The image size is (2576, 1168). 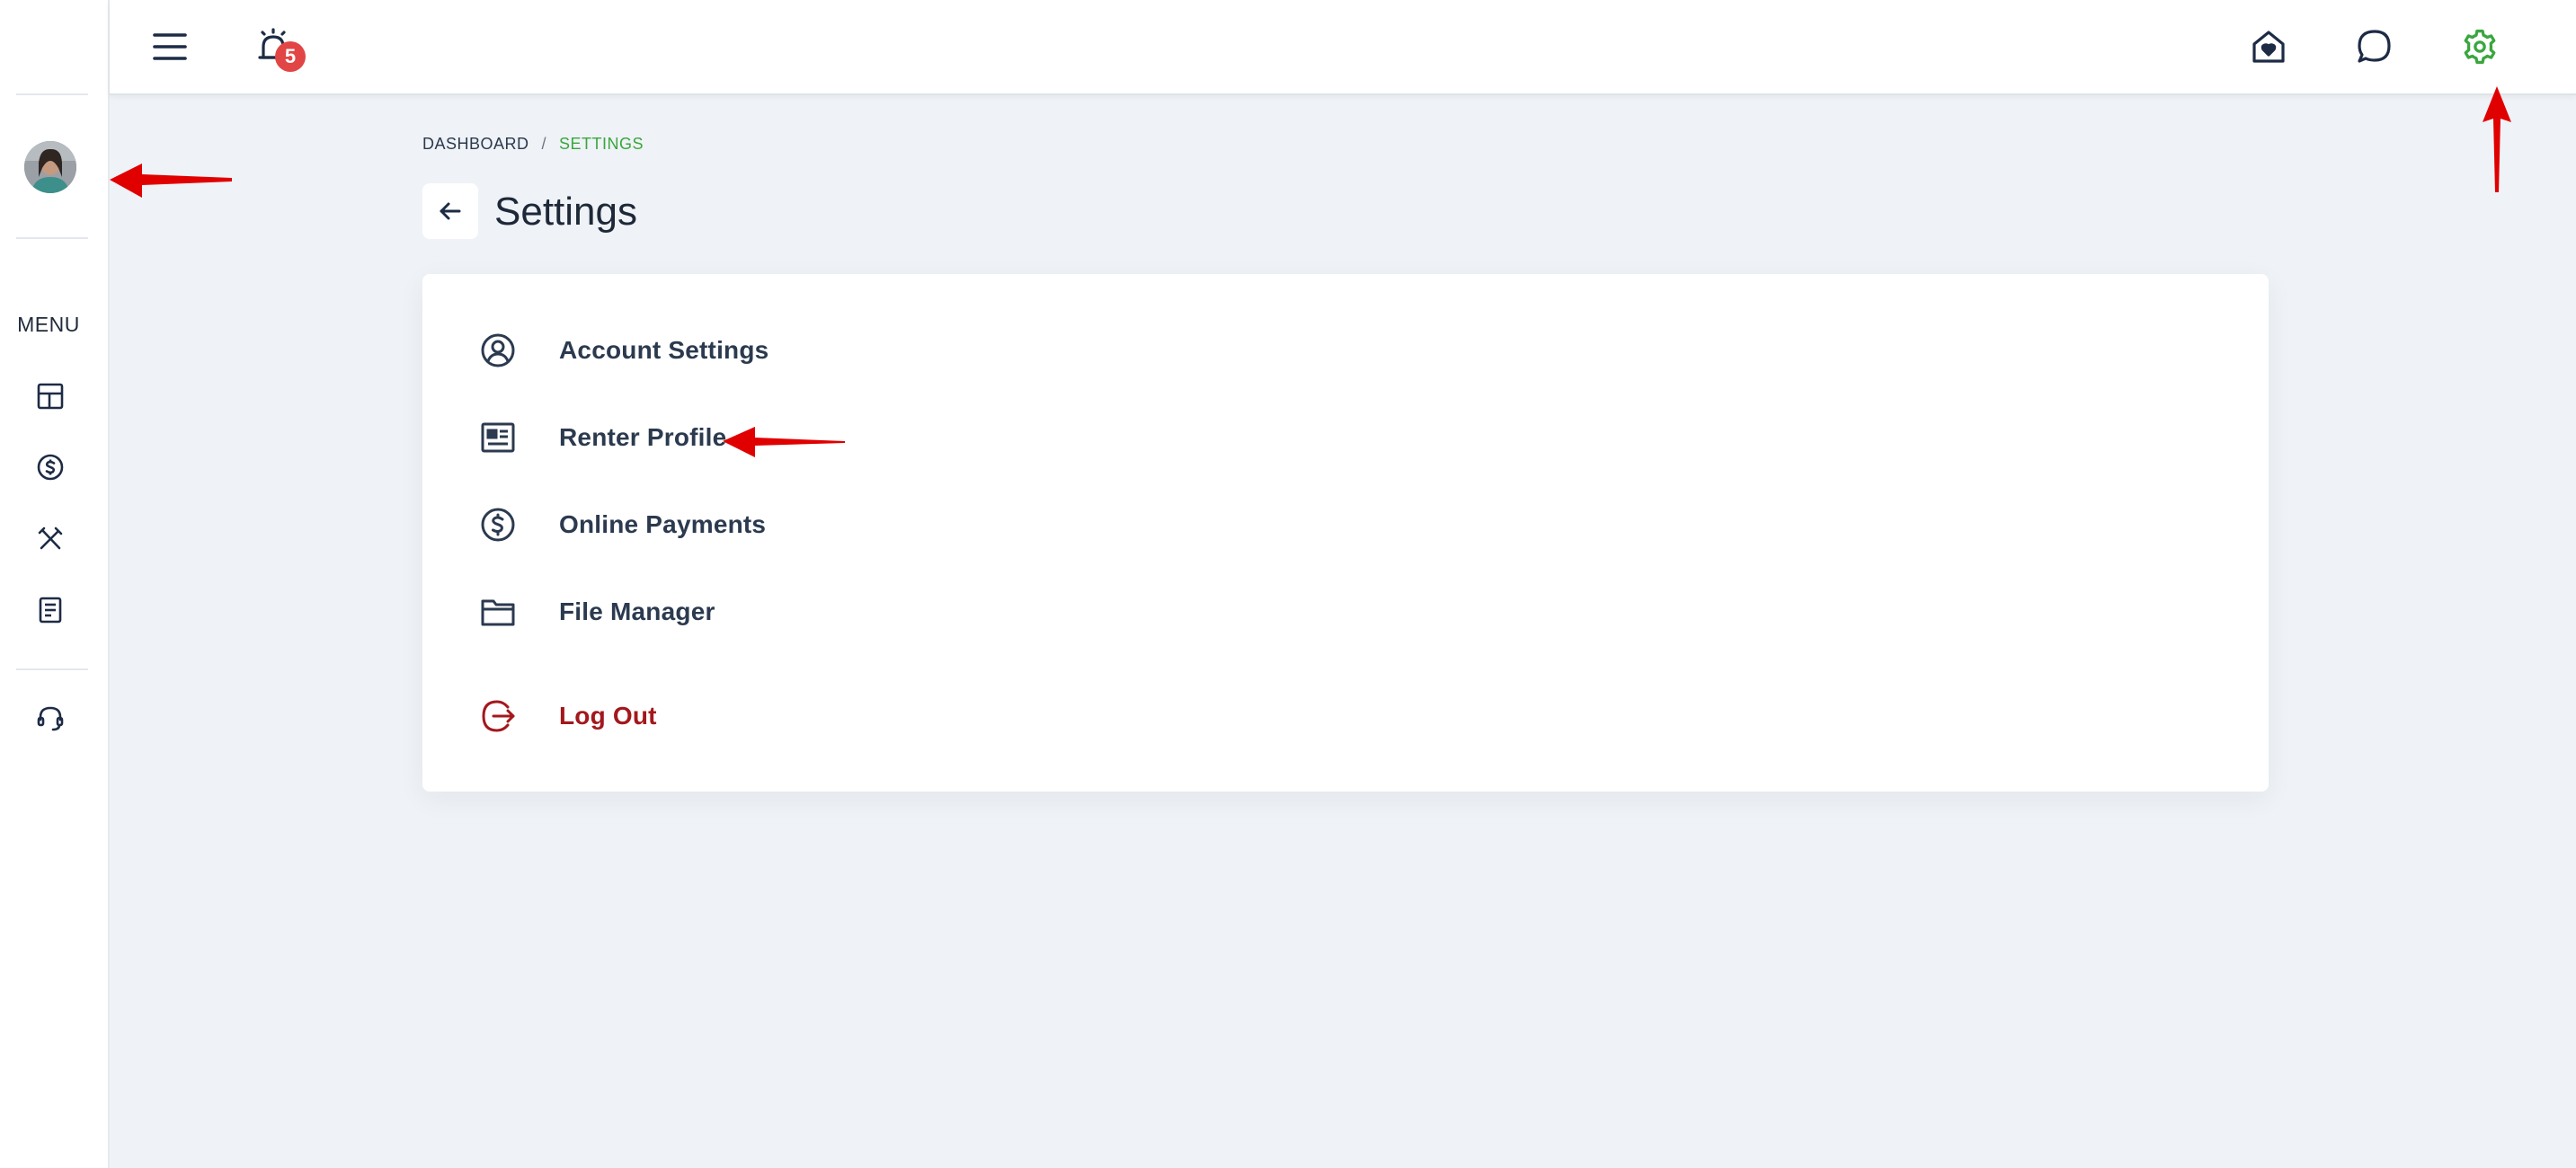 I want to click on dashboard-nav-icon, so click(x=50, y=396).